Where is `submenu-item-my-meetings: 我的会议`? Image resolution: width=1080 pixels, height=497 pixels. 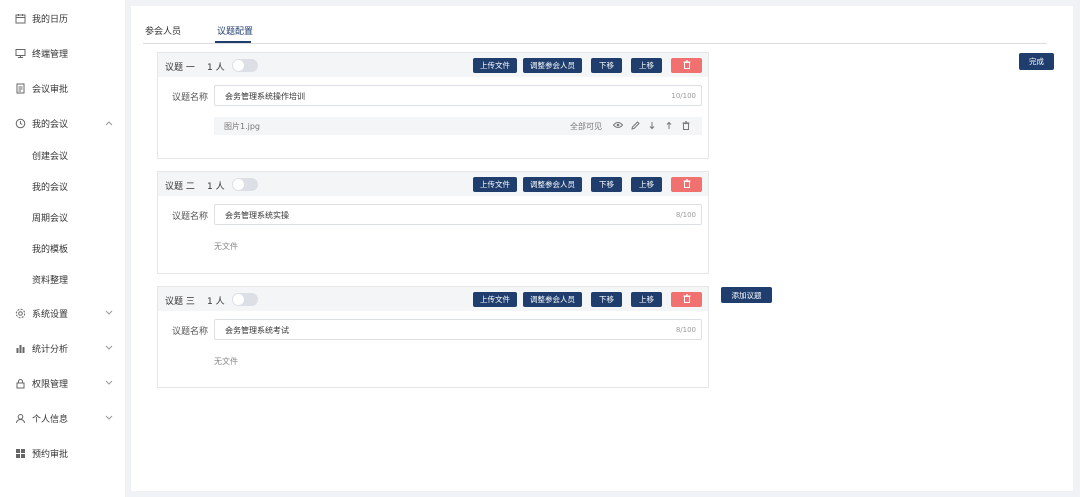 submenu-item-my-meetings: 我的会议 is located at coordinates (62, 186).